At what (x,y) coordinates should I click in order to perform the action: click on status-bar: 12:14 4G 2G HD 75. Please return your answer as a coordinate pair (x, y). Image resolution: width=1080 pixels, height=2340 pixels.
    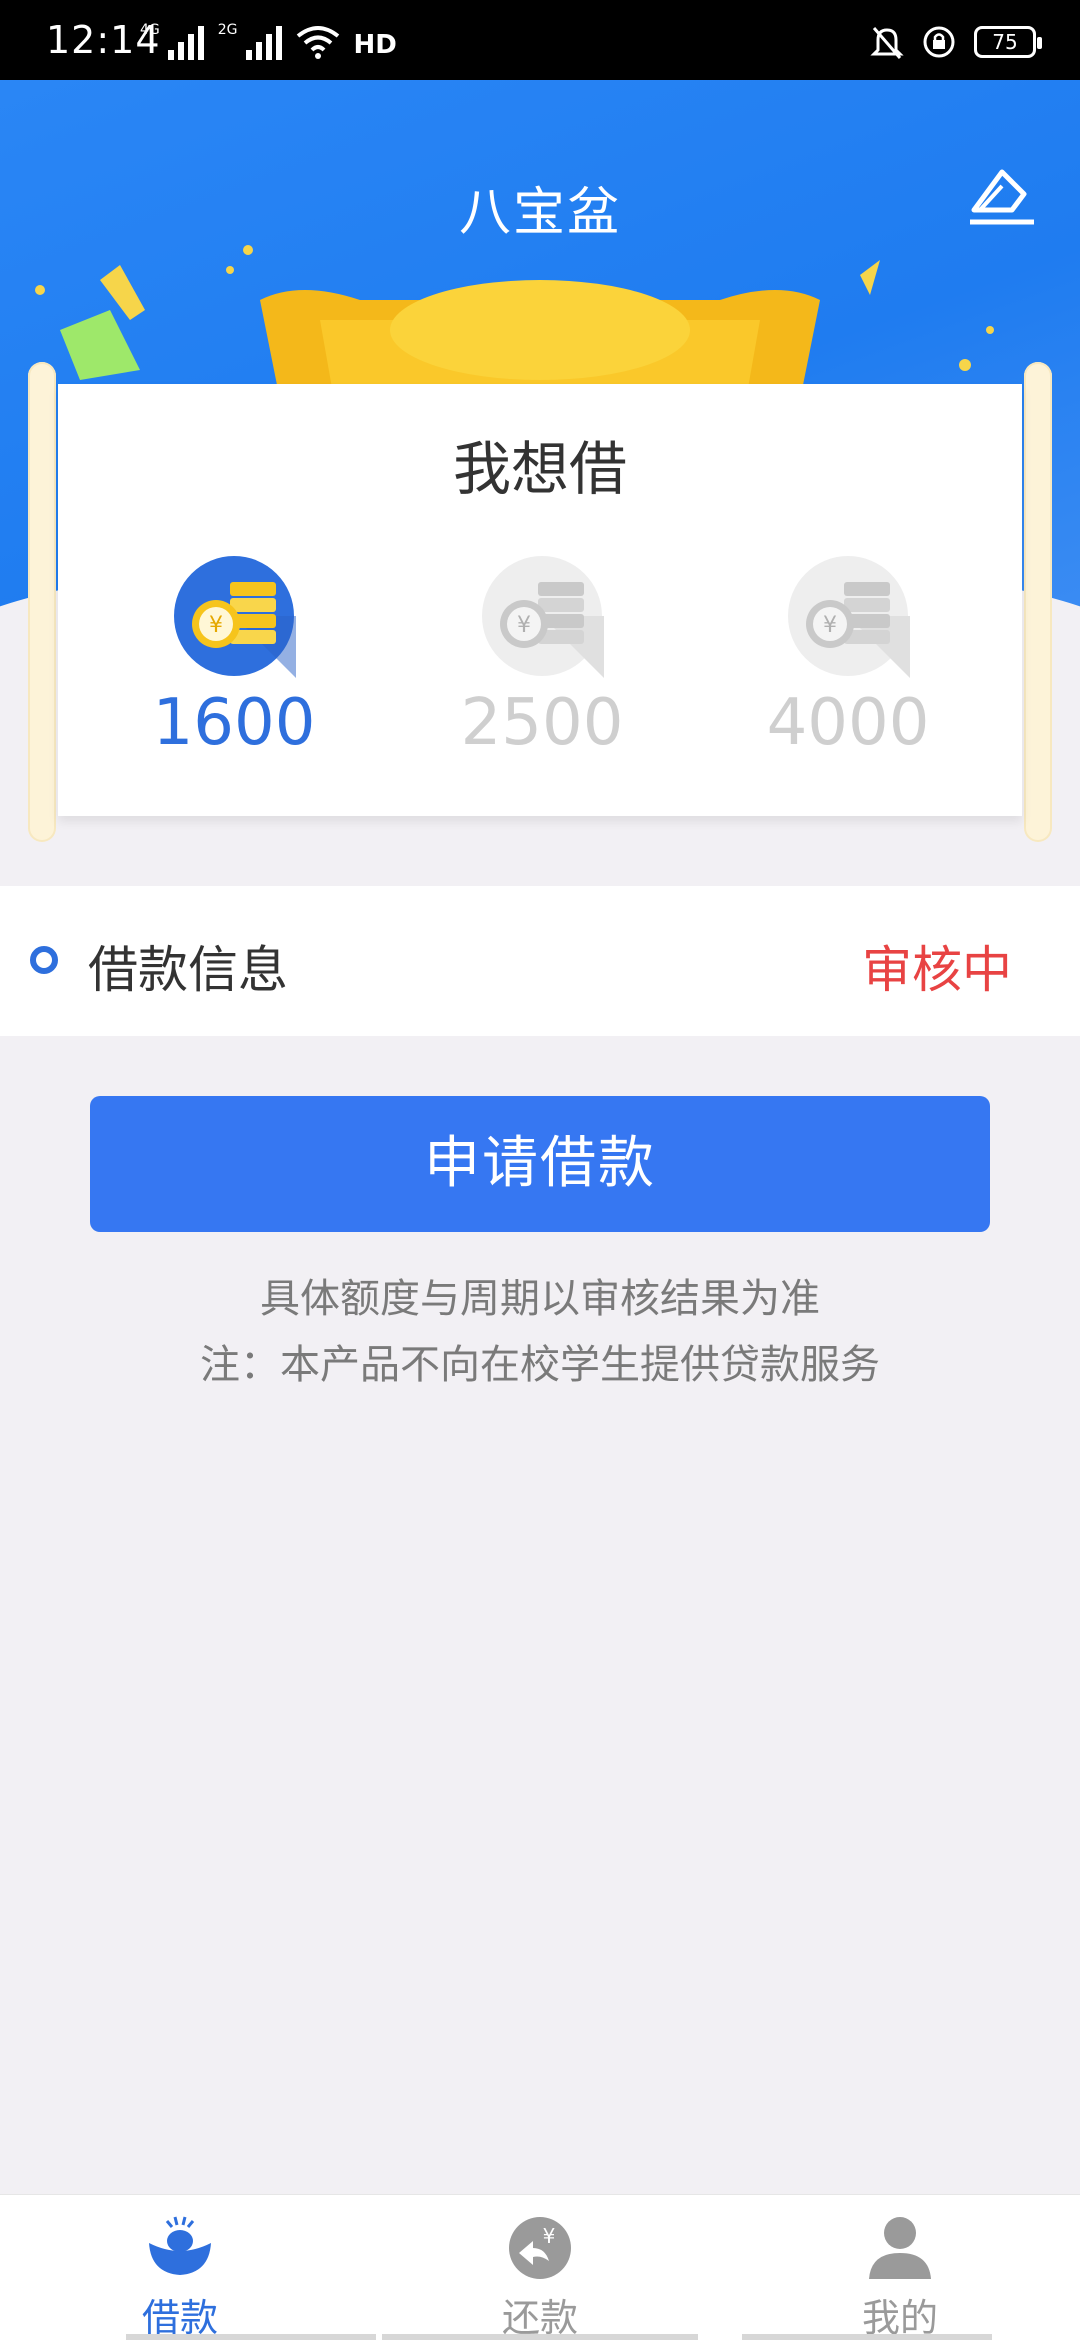
    Looking at the image, I should click on (540, 40).